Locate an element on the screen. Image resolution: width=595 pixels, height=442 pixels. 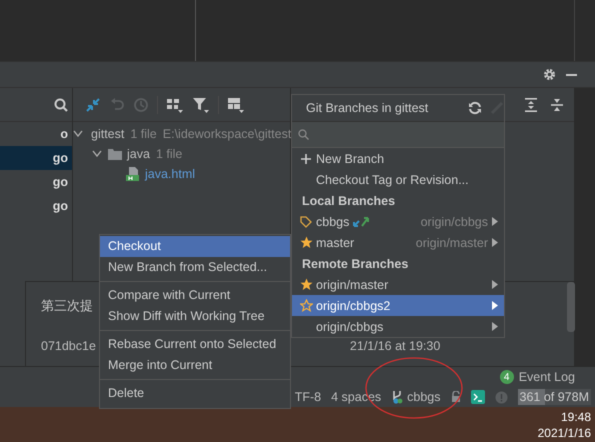
section-header: Remote Branches is located at coordinates (355, 264).